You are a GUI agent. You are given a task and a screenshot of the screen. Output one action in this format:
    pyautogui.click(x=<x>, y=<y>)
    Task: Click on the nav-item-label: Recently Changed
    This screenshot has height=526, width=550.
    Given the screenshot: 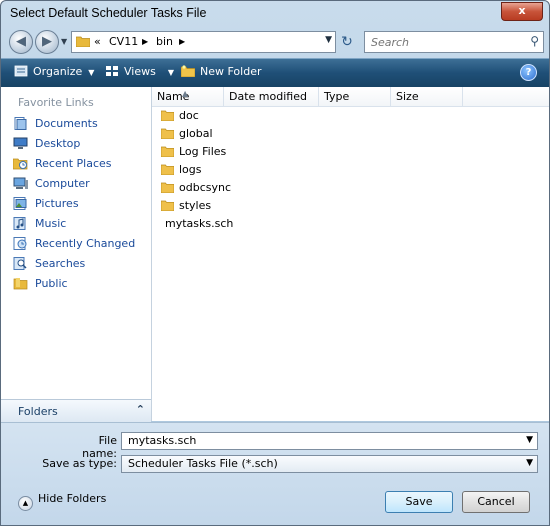 What is the action you would take?
    pyautogui.click(x=85, y=243)
    